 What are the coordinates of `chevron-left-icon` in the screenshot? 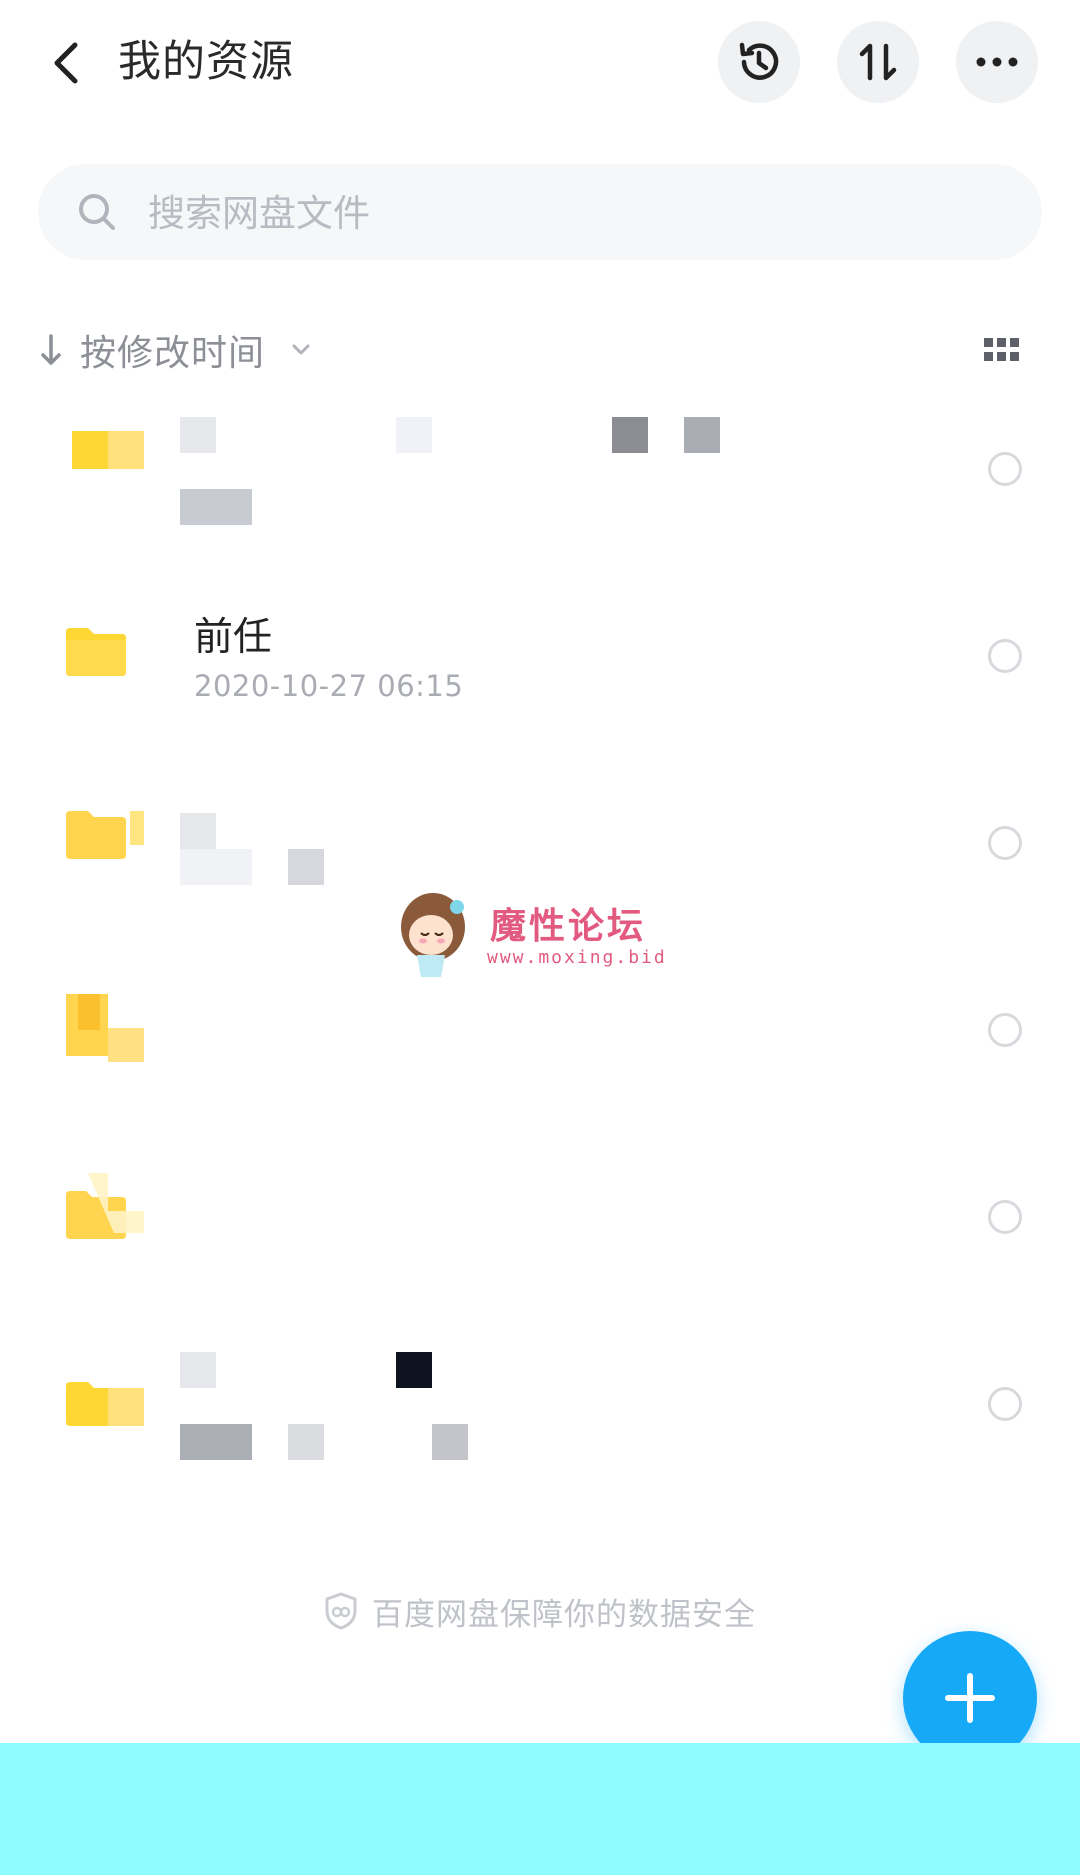 It's located at (66, 63).